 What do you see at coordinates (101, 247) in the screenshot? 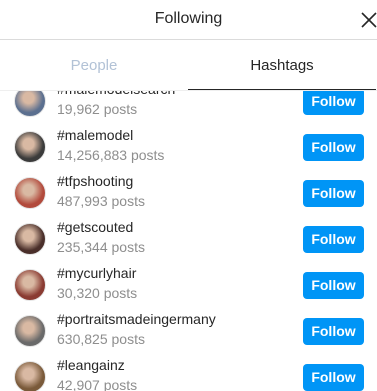
I see `post-count: 235,344 posts` at bounding box center [101, 247].